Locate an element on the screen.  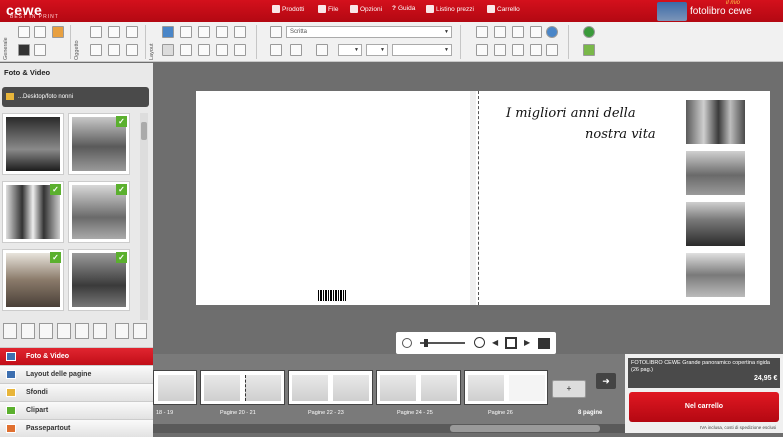
cut-icon is located at coordinates (96, 50).